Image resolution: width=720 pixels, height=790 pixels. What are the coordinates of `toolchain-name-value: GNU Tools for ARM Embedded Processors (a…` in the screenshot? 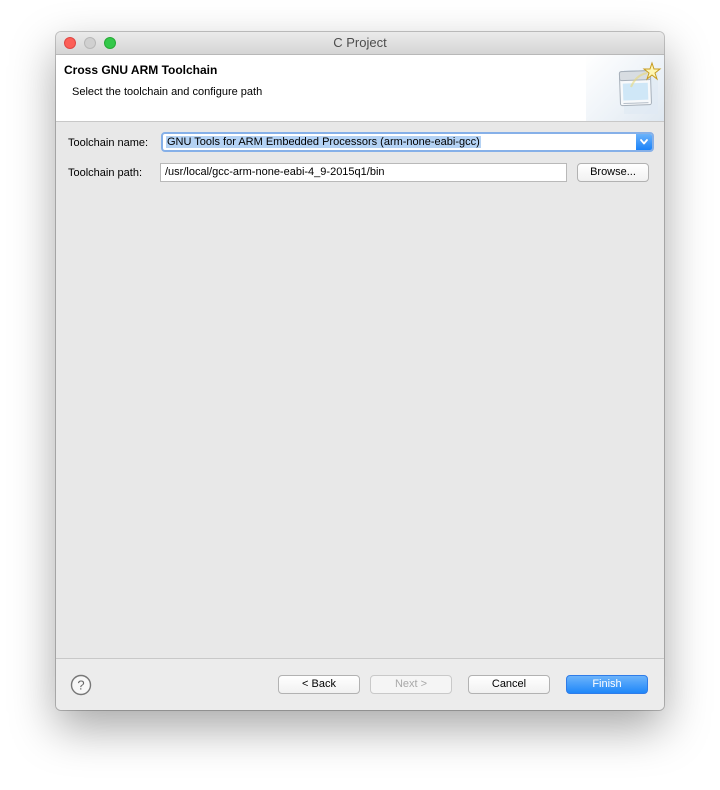 It's located at (323, 142).